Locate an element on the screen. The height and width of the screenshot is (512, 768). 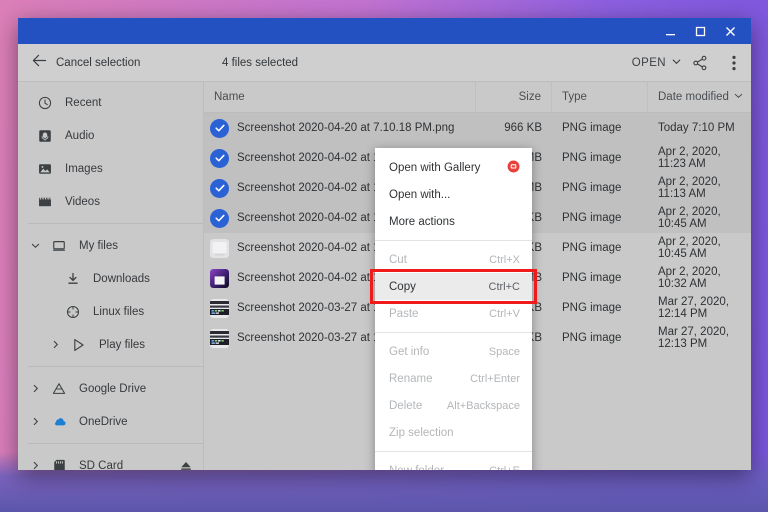
download-icon is located at coordinates (73, 279).